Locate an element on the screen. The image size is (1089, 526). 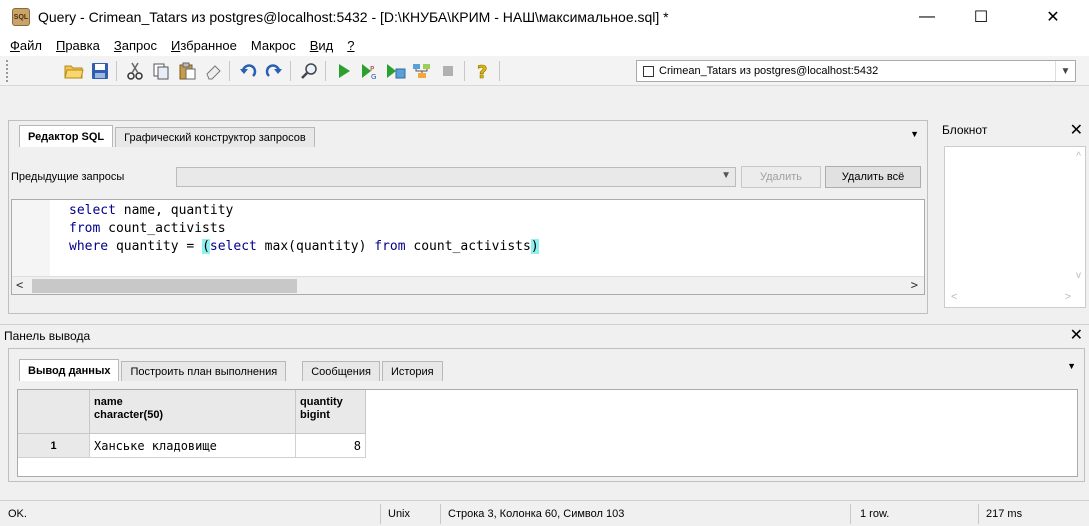
play-pgscript-icon: PG is located at coordinates (369, 71).